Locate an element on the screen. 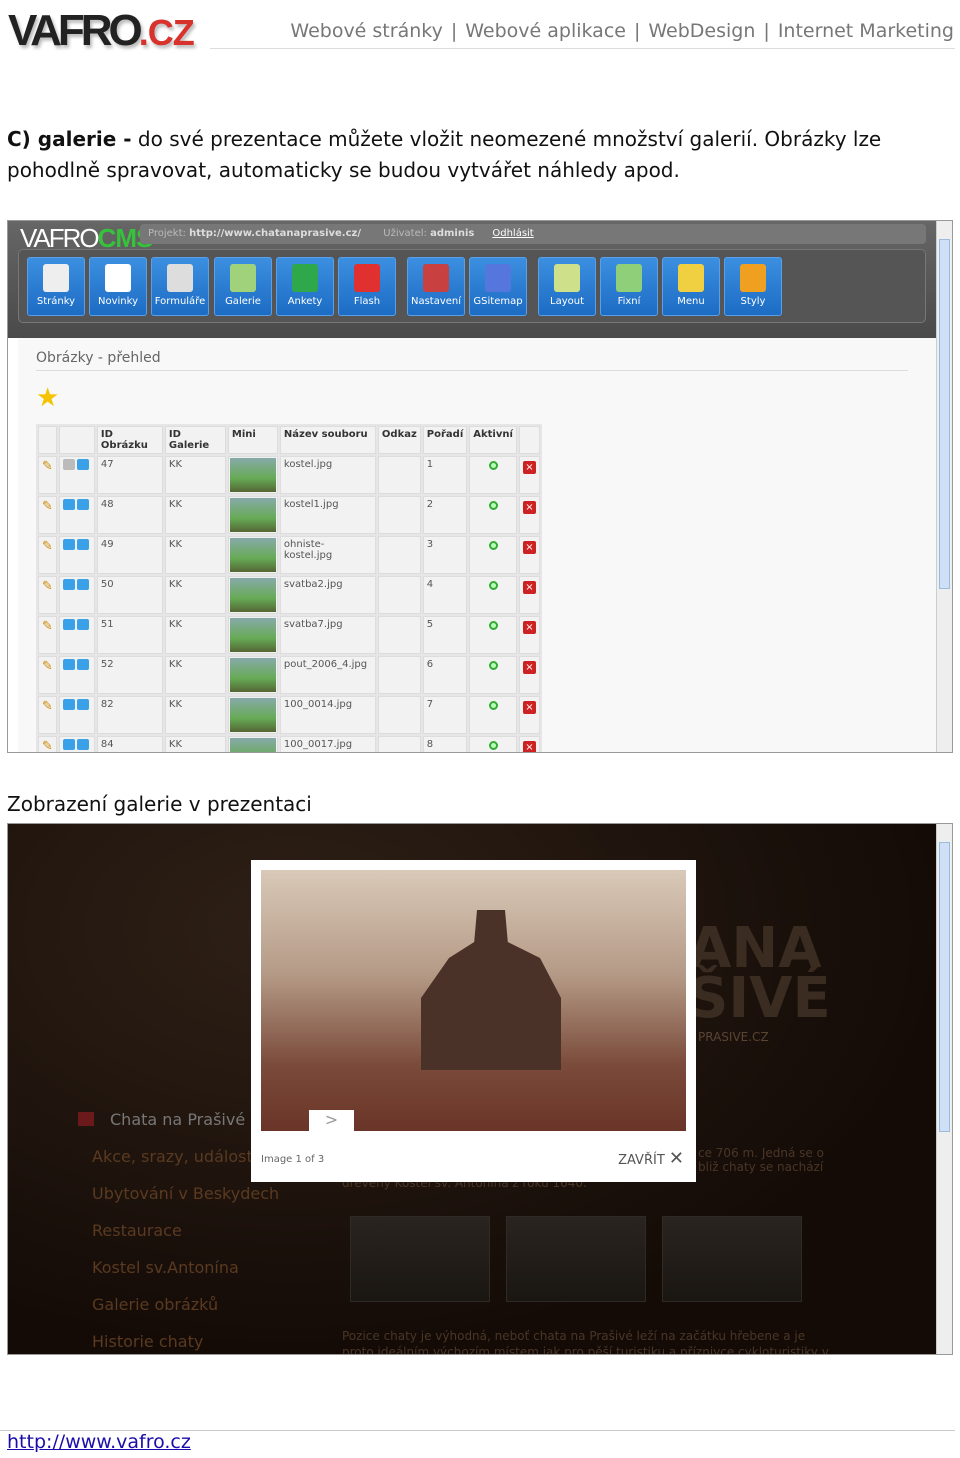 The image size is (960, 1458). link-cell is located at coordinates (399, 675).